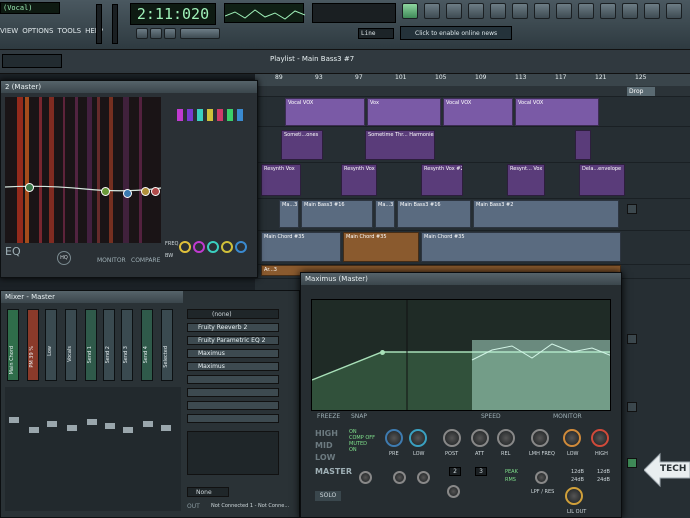 The width and height of the screenshot is (690, 518). I want to click on freeze-button: FREEZE, so click(328, 416).